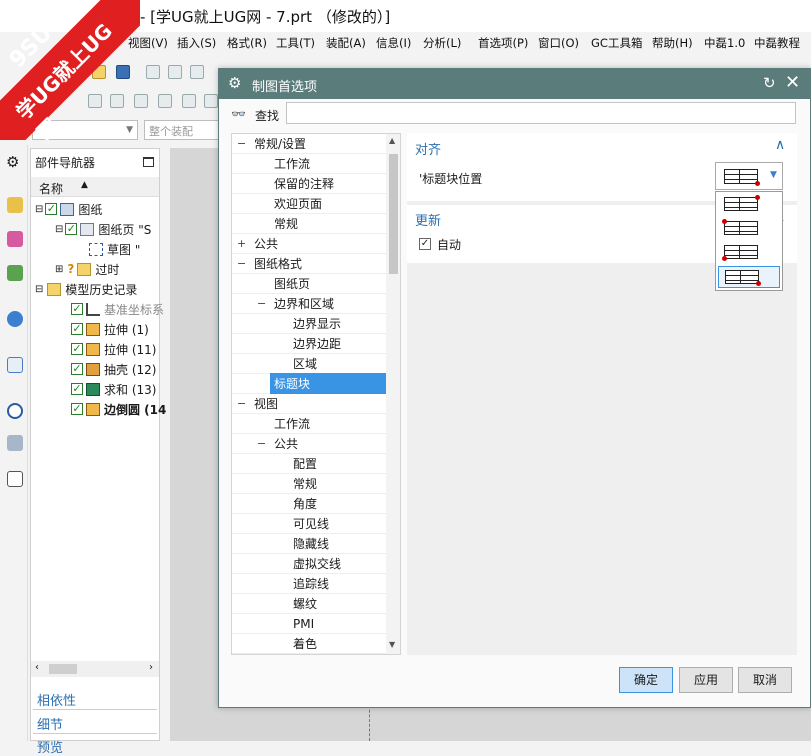  I want to click on tree-item-view-workflow: 工作流, so click(309, 424).